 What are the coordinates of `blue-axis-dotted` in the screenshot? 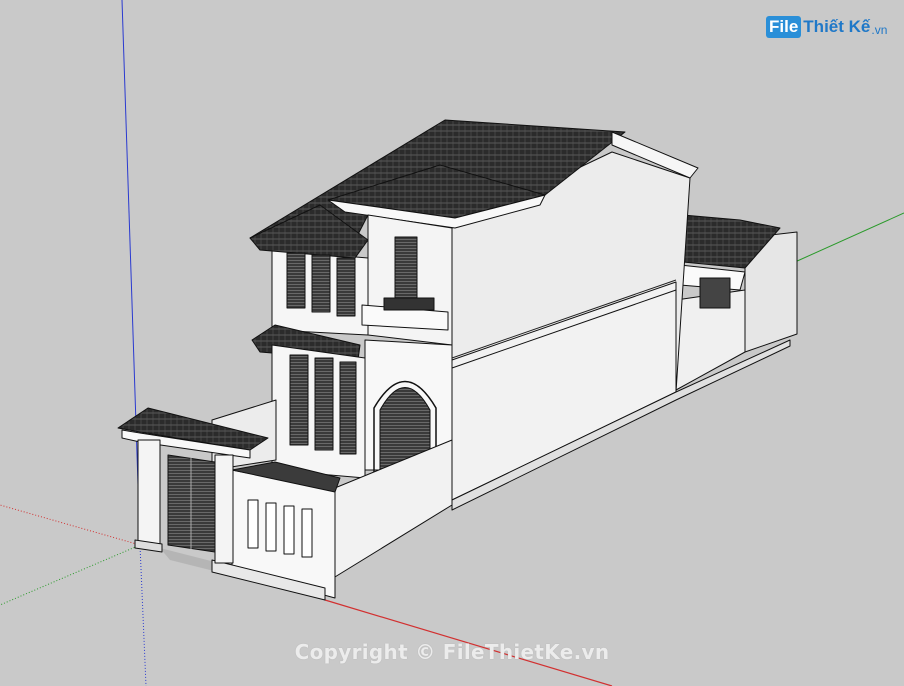 It's located at (143, 615).